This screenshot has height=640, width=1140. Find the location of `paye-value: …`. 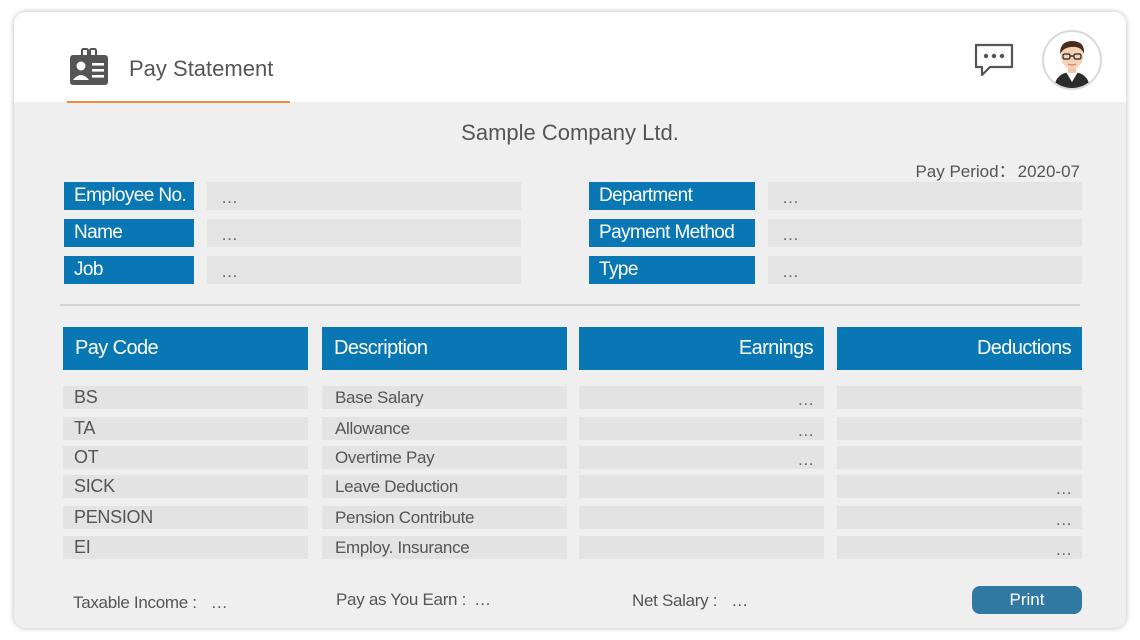

paye-value: … is located at coordinates (482, 599).